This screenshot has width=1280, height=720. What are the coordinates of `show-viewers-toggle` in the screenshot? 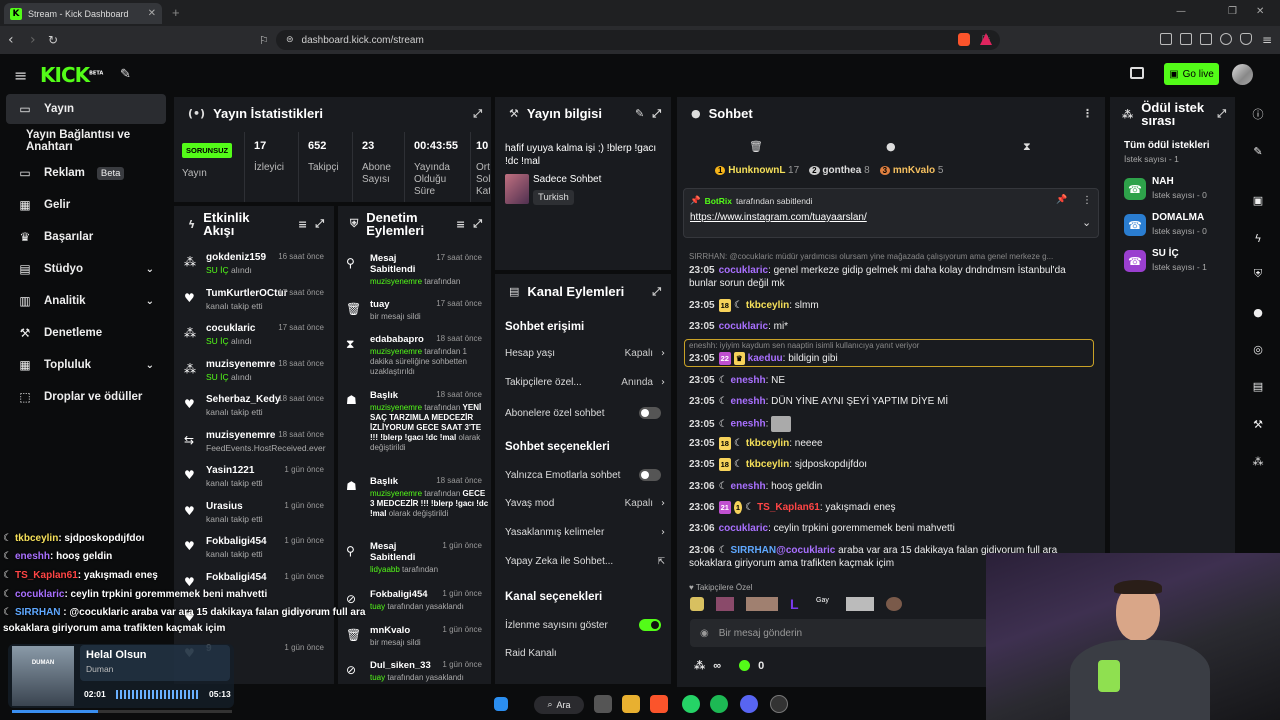 It's located at (650, 625).